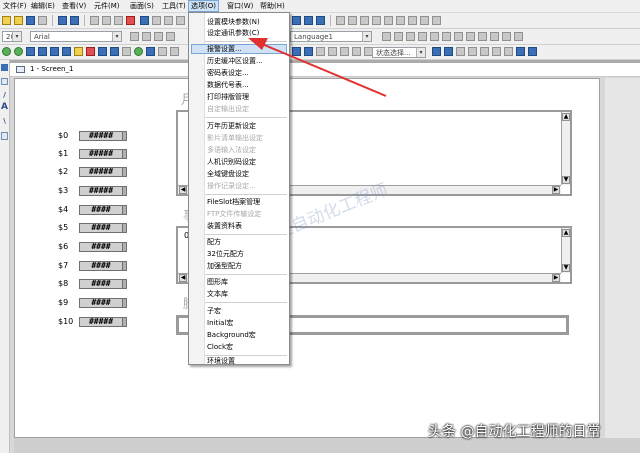 This screenshot has height=453, width=640. What do you see at coordinates (376, 20) in the screenshot?
I see `align-top-icon` at bounding box center [376, 20].